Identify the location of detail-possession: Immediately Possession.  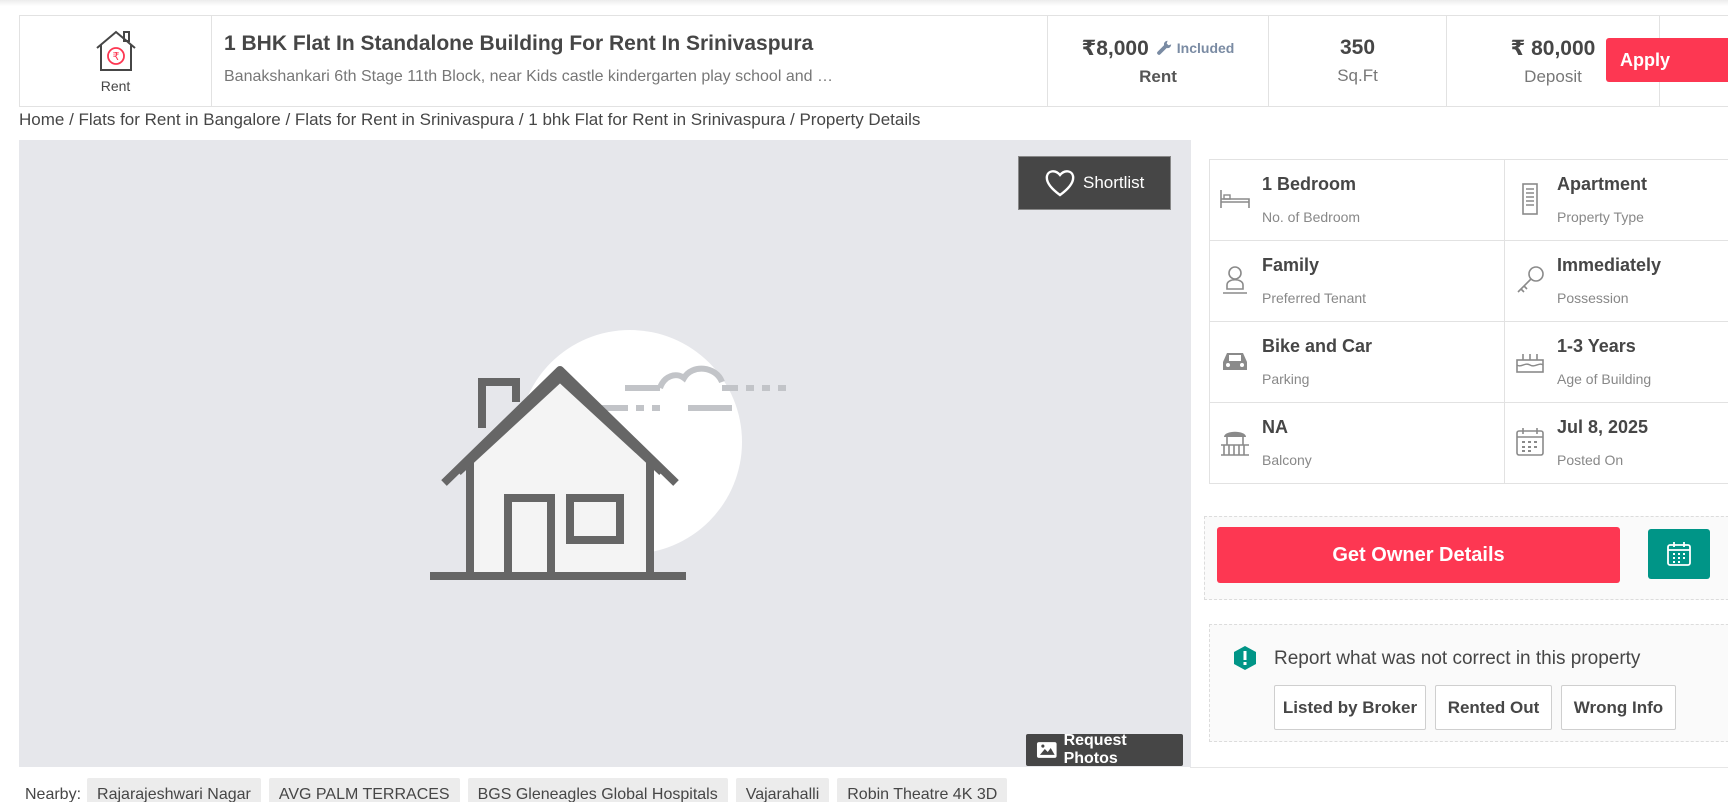
(1616, 281).